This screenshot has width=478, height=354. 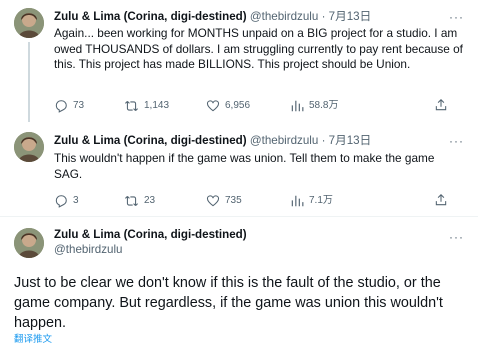 What do you see at coordinates (76, 200) in the screenshot?
I see `reply-count: 3` at bounding box center [76, 200].